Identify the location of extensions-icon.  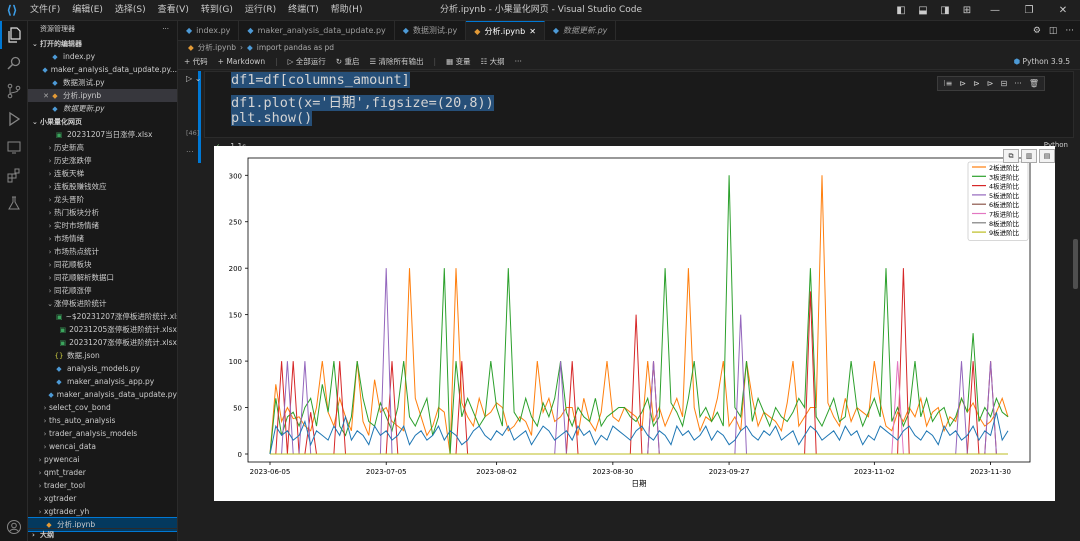
(14, 175).